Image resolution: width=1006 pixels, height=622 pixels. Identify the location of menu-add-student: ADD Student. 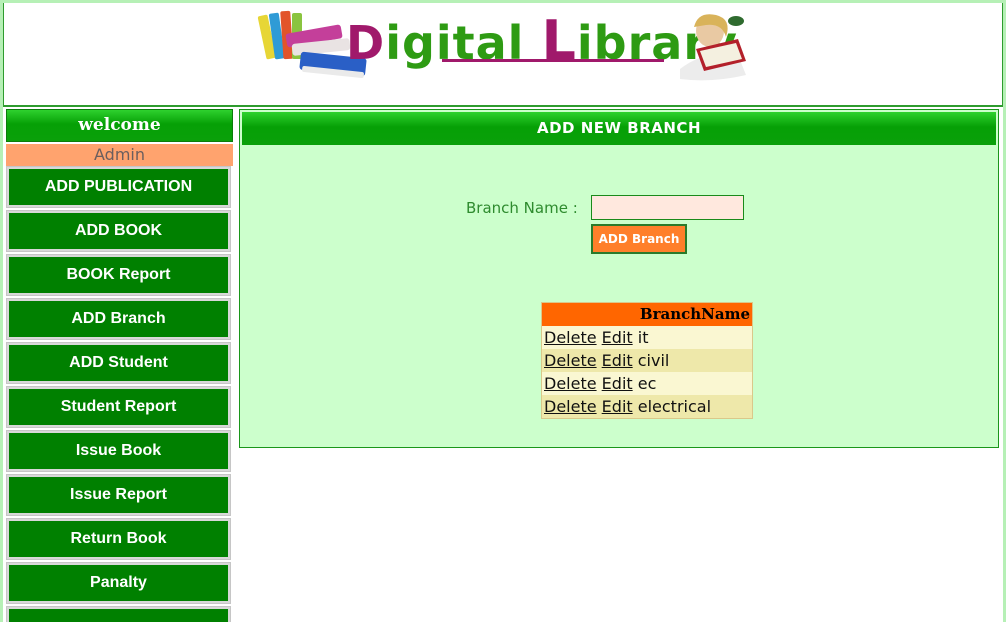
(118, 363).